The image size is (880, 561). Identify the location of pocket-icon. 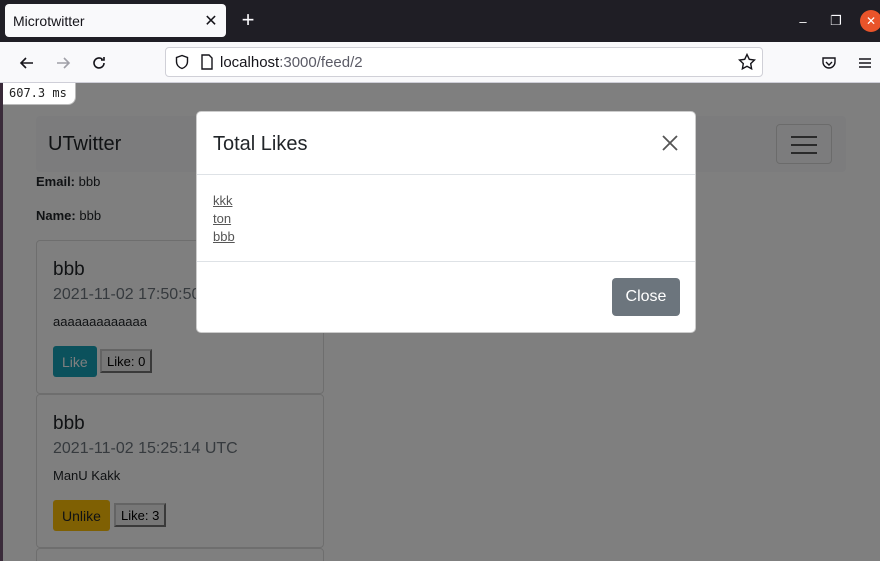
(829, 63).